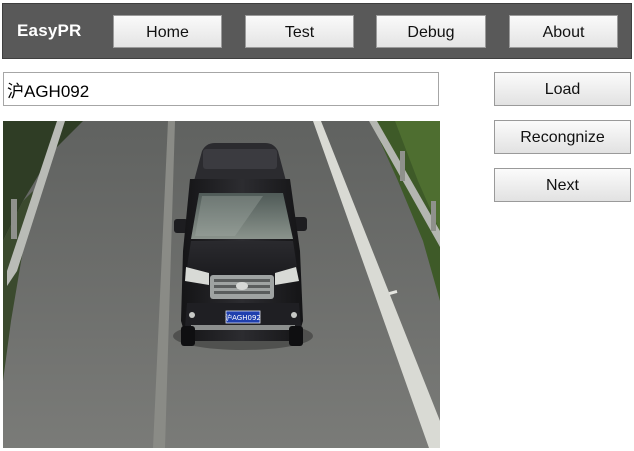 Image resolution: width=634 pixels, height=451 pixels. Describe the element at coordinates (562, 185) in the screenshot. I see `next-button: Next` at that location.